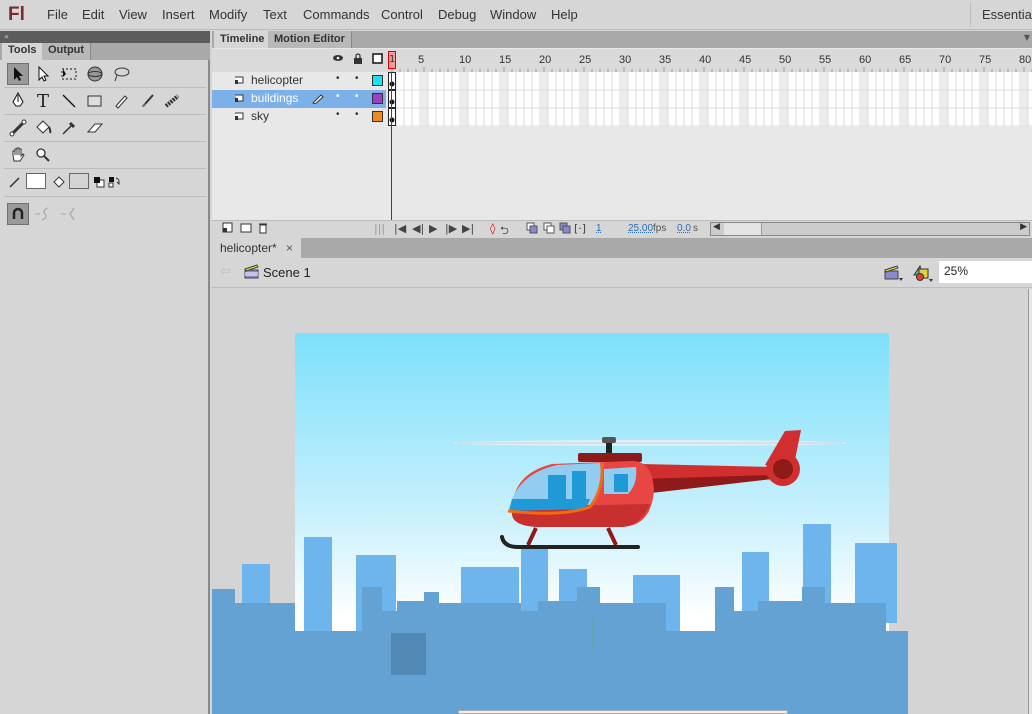 The width and height of the screenshot is (1032, 714). I want to click on elapsed-time-value: 0.0, so click(684, 228).